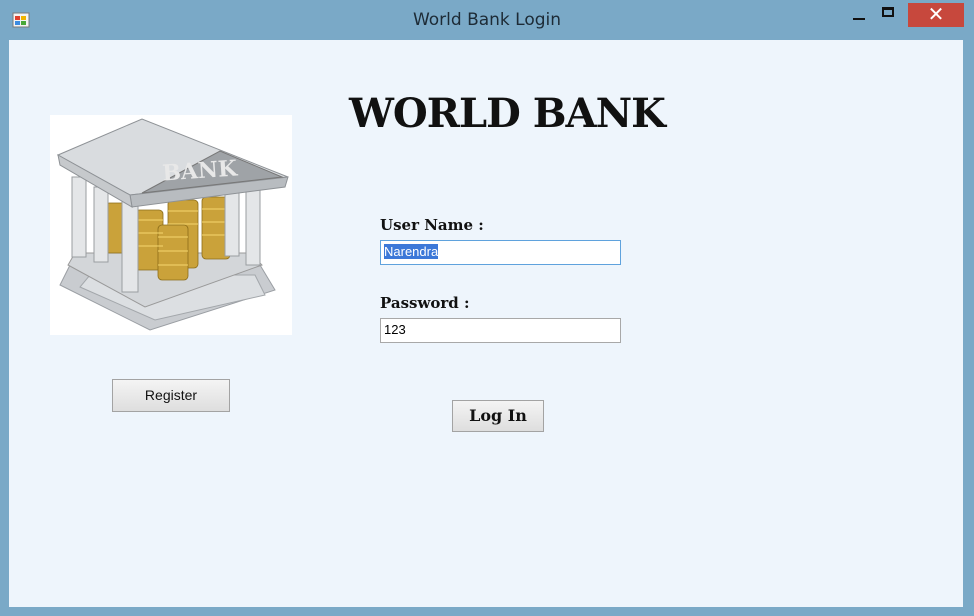 Image resolution: width=974 pixels, height=616 pixels. Describe the element at coordinates (411, 251) in the screenshot. I see `username-value: Narendra` at that location.